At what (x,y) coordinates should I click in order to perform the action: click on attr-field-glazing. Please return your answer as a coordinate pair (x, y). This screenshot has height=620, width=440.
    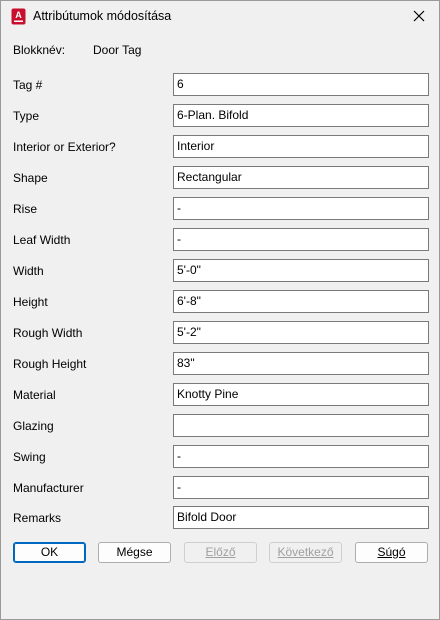
    Looking at the image, I should click on (301, 425).